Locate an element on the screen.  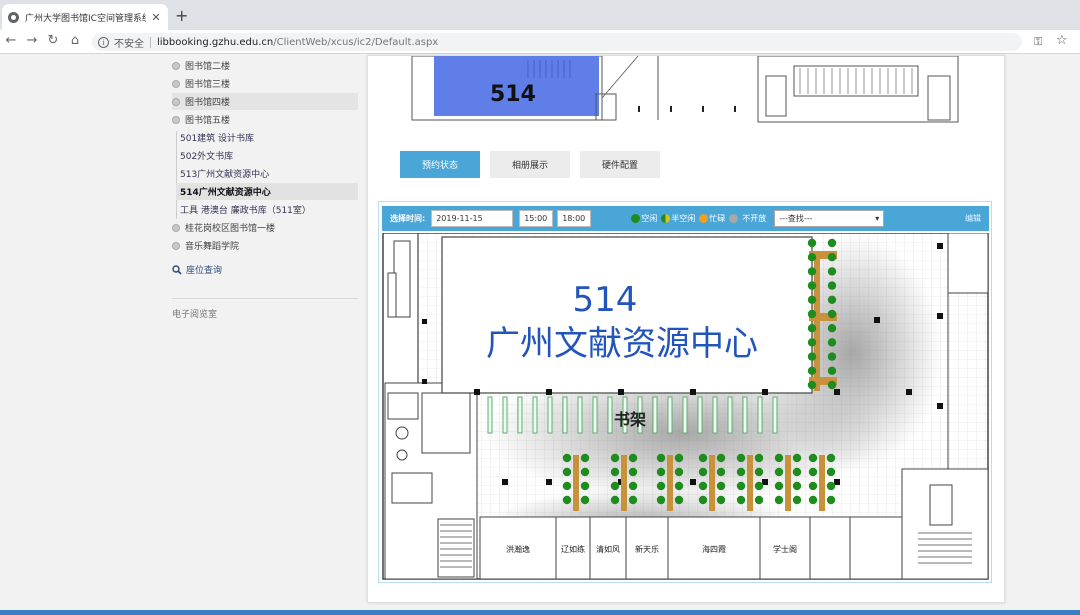
forward-button: → is located at coordinates (32, 40).